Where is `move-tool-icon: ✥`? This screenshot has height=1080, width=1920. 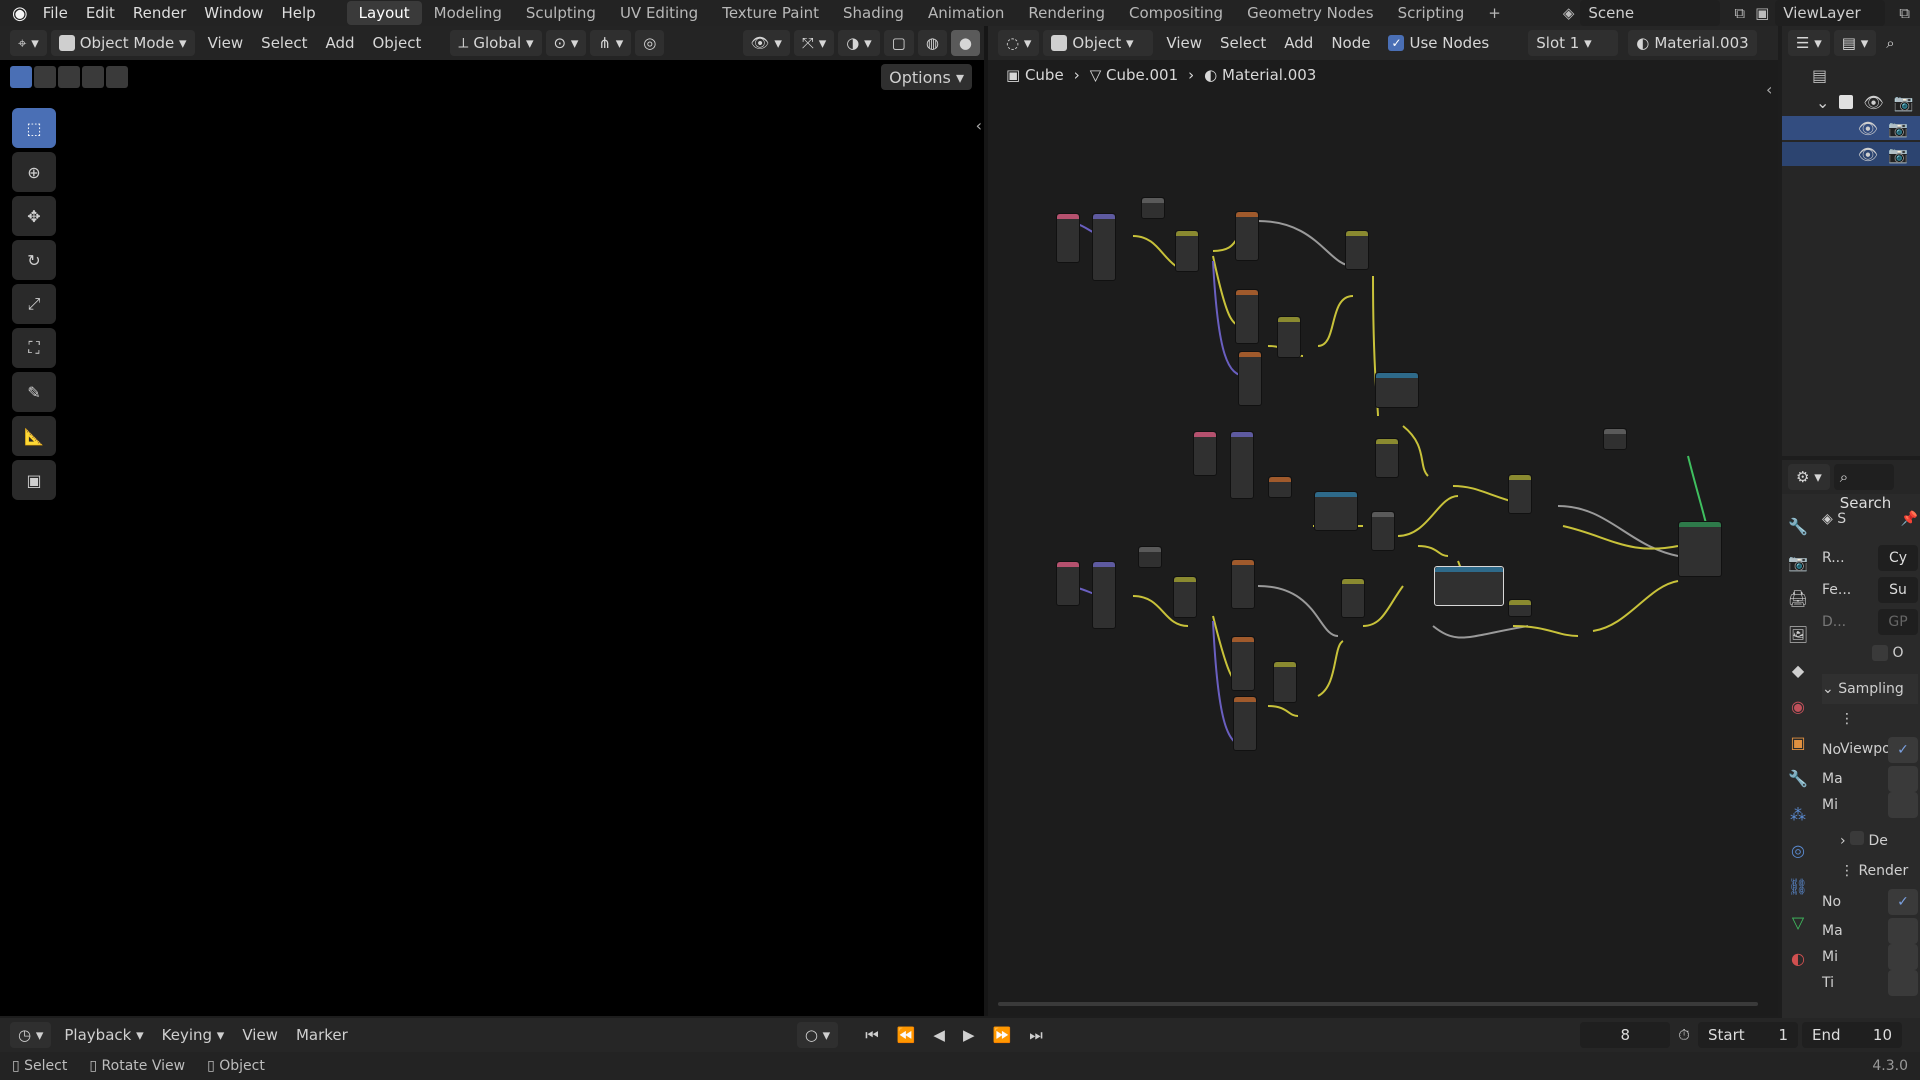 move-tool-icon: ✥ is located at coordinates (34, 216).